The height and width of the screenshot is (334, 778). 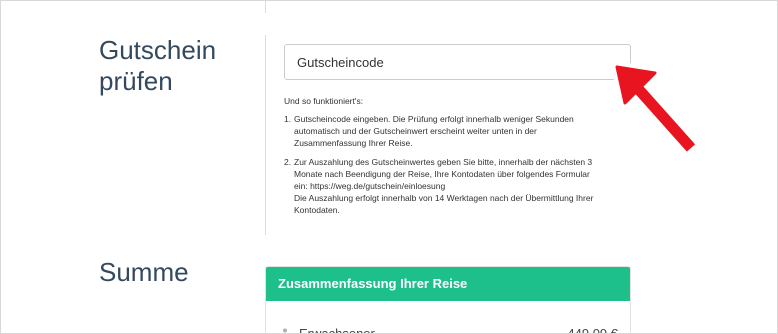 What do you see at coordinates (457, 62) in the screenshot?
I see `voucher-code-input` at bounding box center [457, 62].